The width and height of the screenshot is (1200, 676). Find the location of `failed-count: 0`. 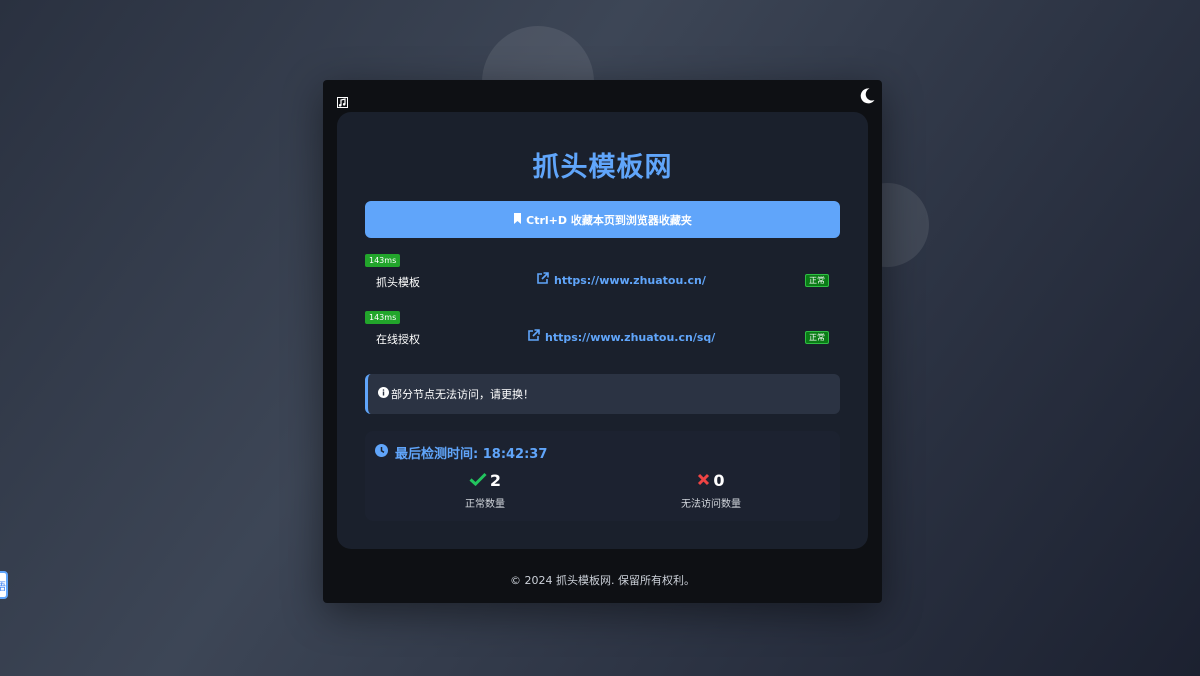

failed-count: 0 is located at coordinates (719, 480).